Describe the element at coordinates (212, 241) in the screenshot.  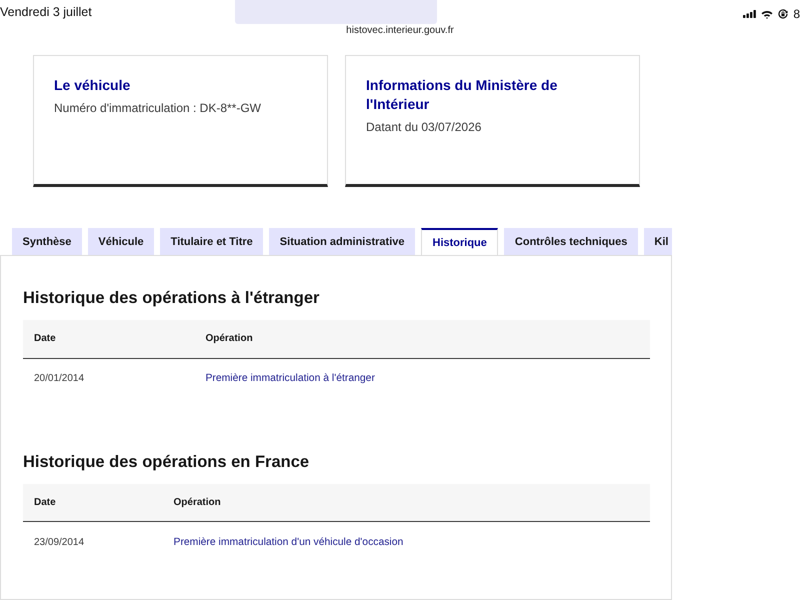
I see `tab: Titulaire et Titre` at that location.